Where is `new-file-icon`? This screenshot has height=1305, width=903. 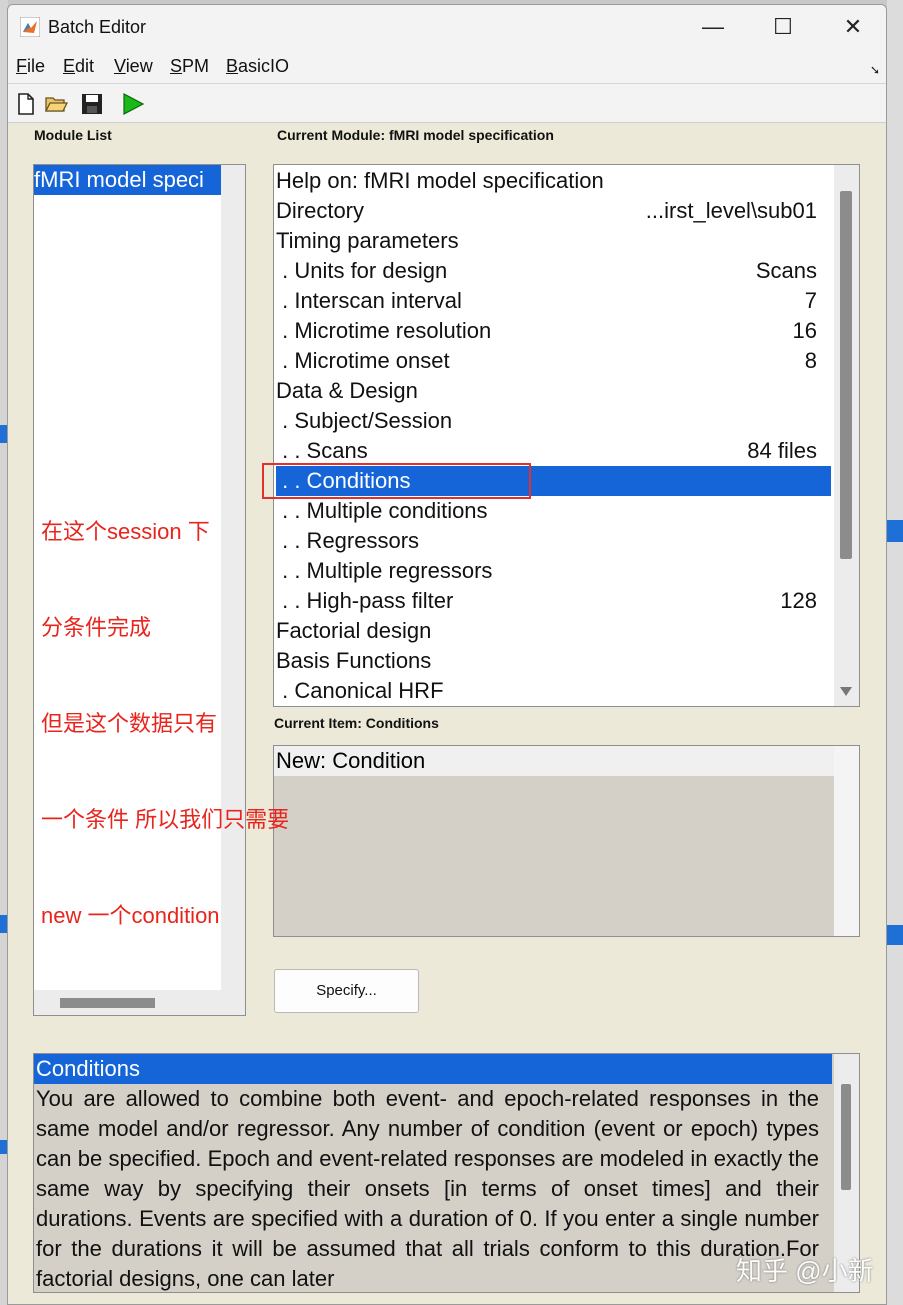
new-file-icon is located at coordinates (26, 104).